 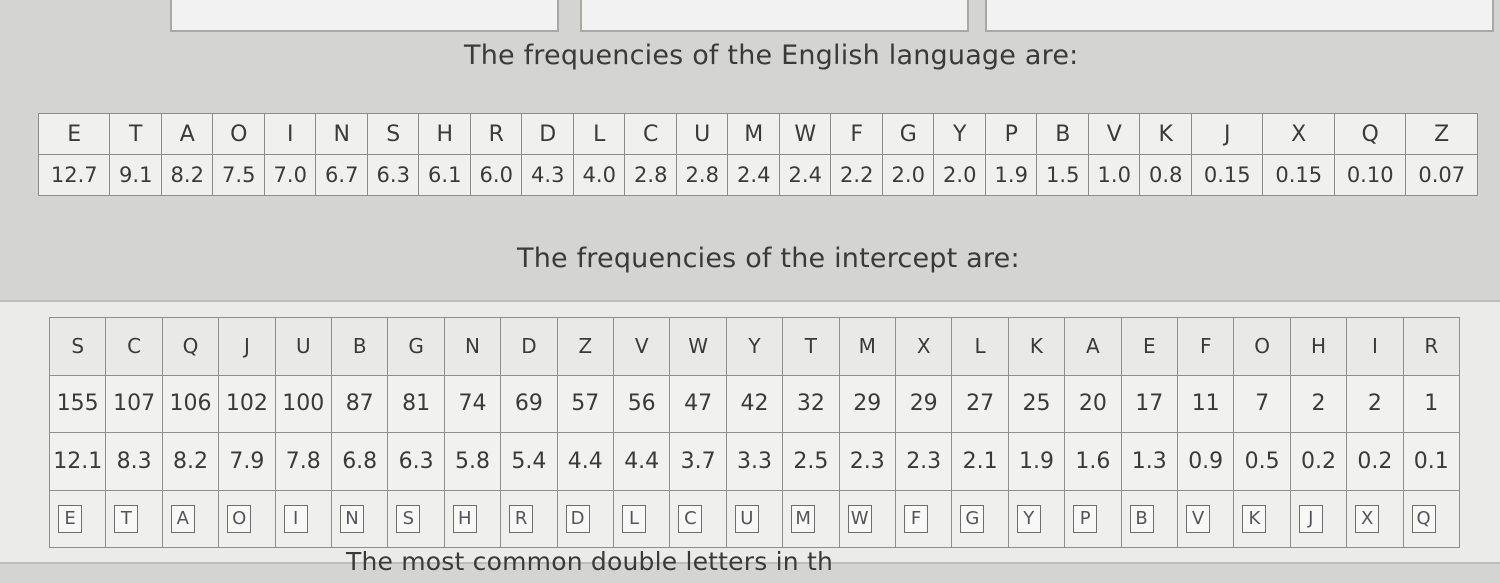 What do you see at coordinates (547, 134) in the screenshot?
I see `english-letter-cell: D` at bounding box center [547, 134].